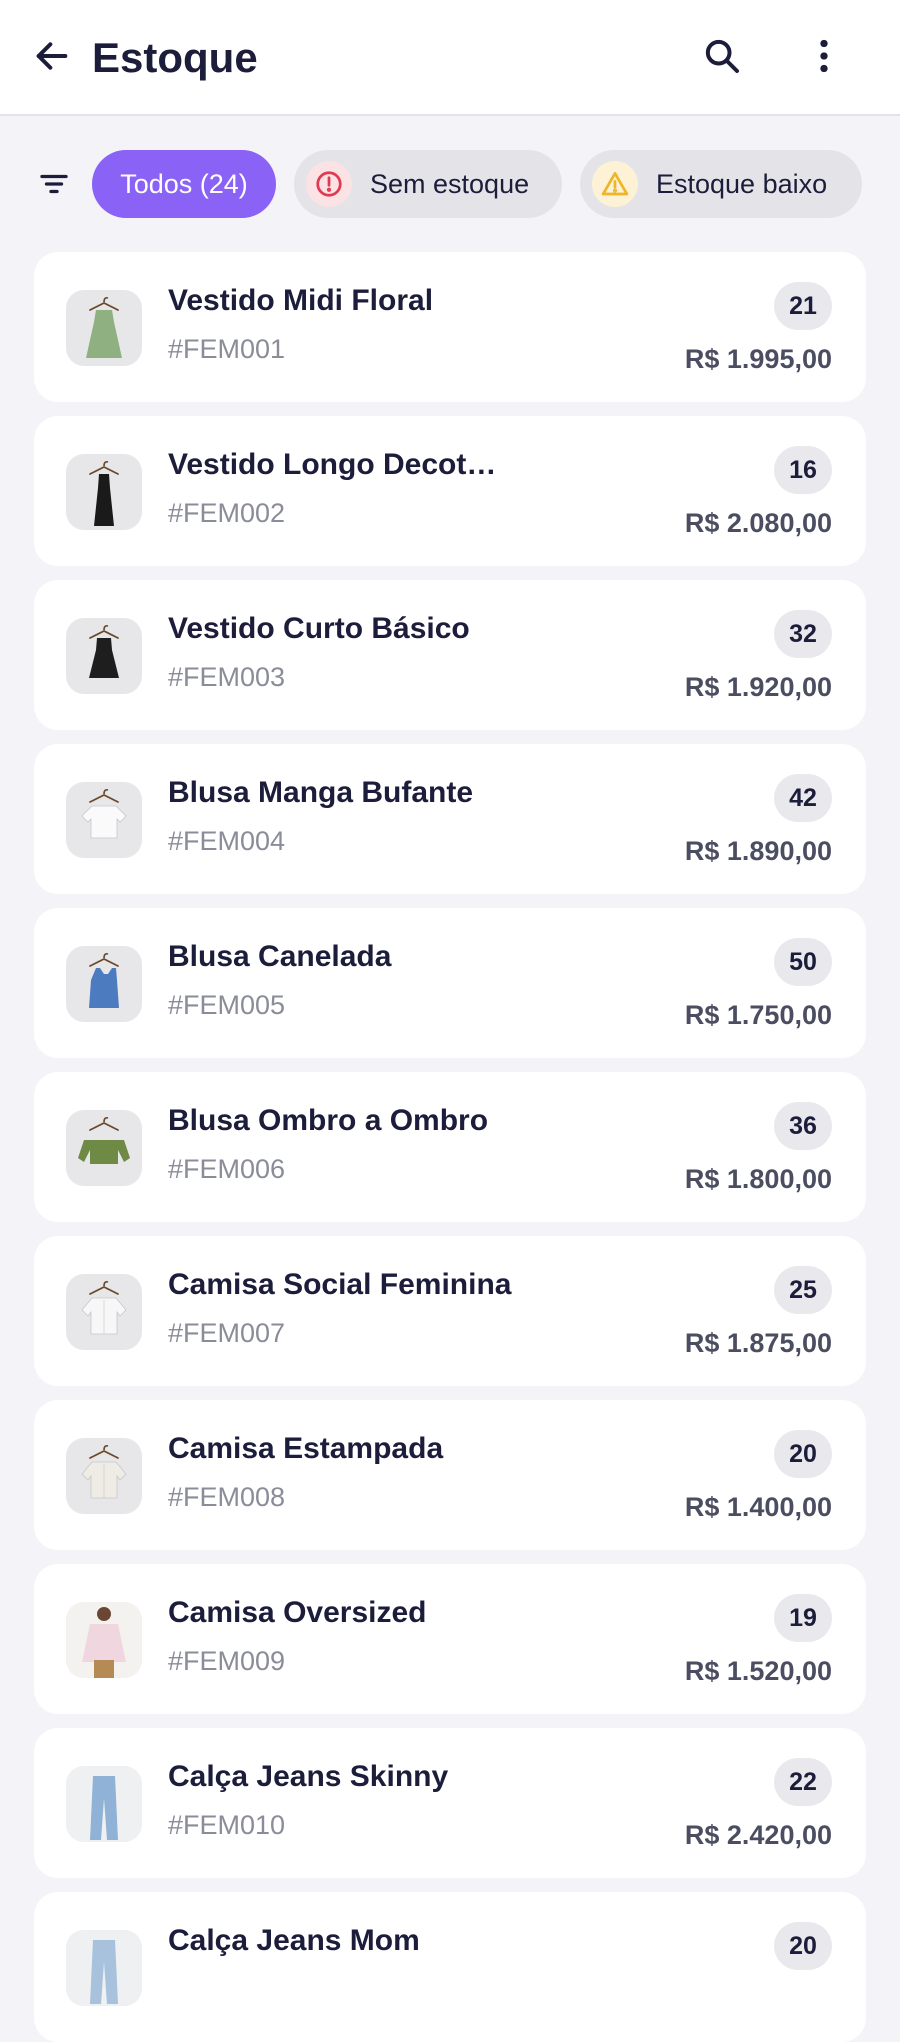 This screenshot has width=900, height=2042. What do you see at coordinates (803, 962) in the screenshot?
I see `stock-quantity-badge: 50` at bounding box center [803, 962].